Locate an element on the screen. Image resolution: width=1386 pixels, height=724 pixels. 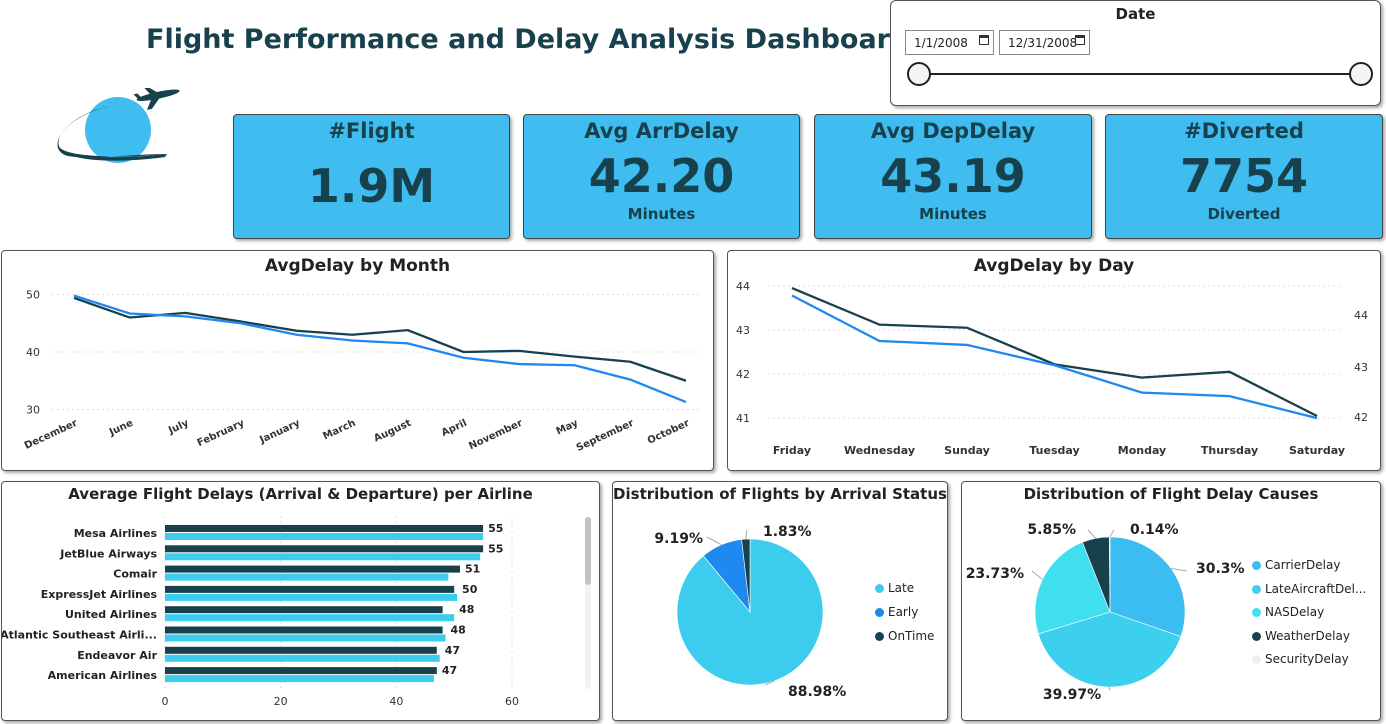
arrival-status-pie: 88.98% 9.19% 1.83% is located at coordinates (780, 601).